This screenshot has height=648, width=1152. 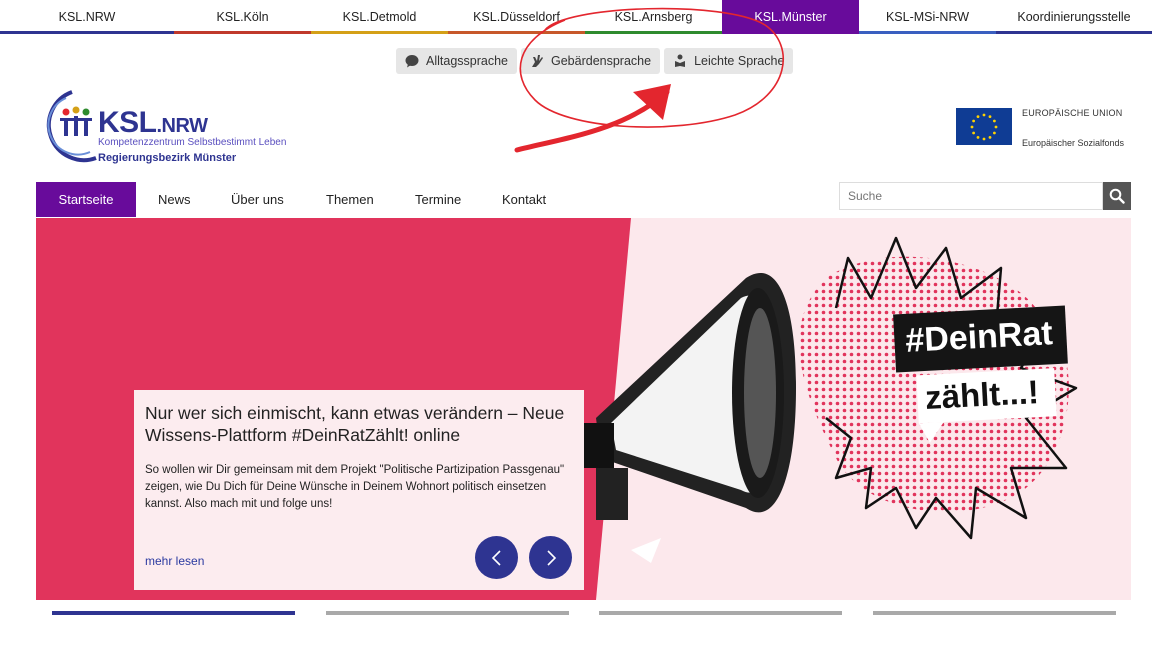 What do you see at coordinates (467, 61) in the screenshot?
I see `lang-label: Alltagssprache` at bounding box center [467, 61].